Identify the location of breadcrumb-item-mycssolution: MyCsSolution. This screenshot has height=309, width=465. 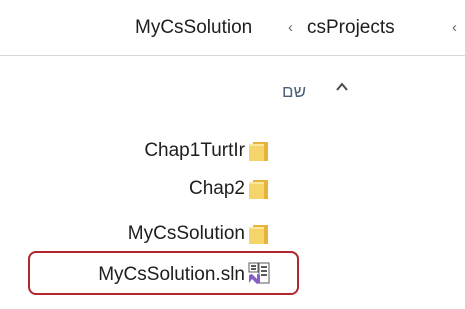
(193, 28).